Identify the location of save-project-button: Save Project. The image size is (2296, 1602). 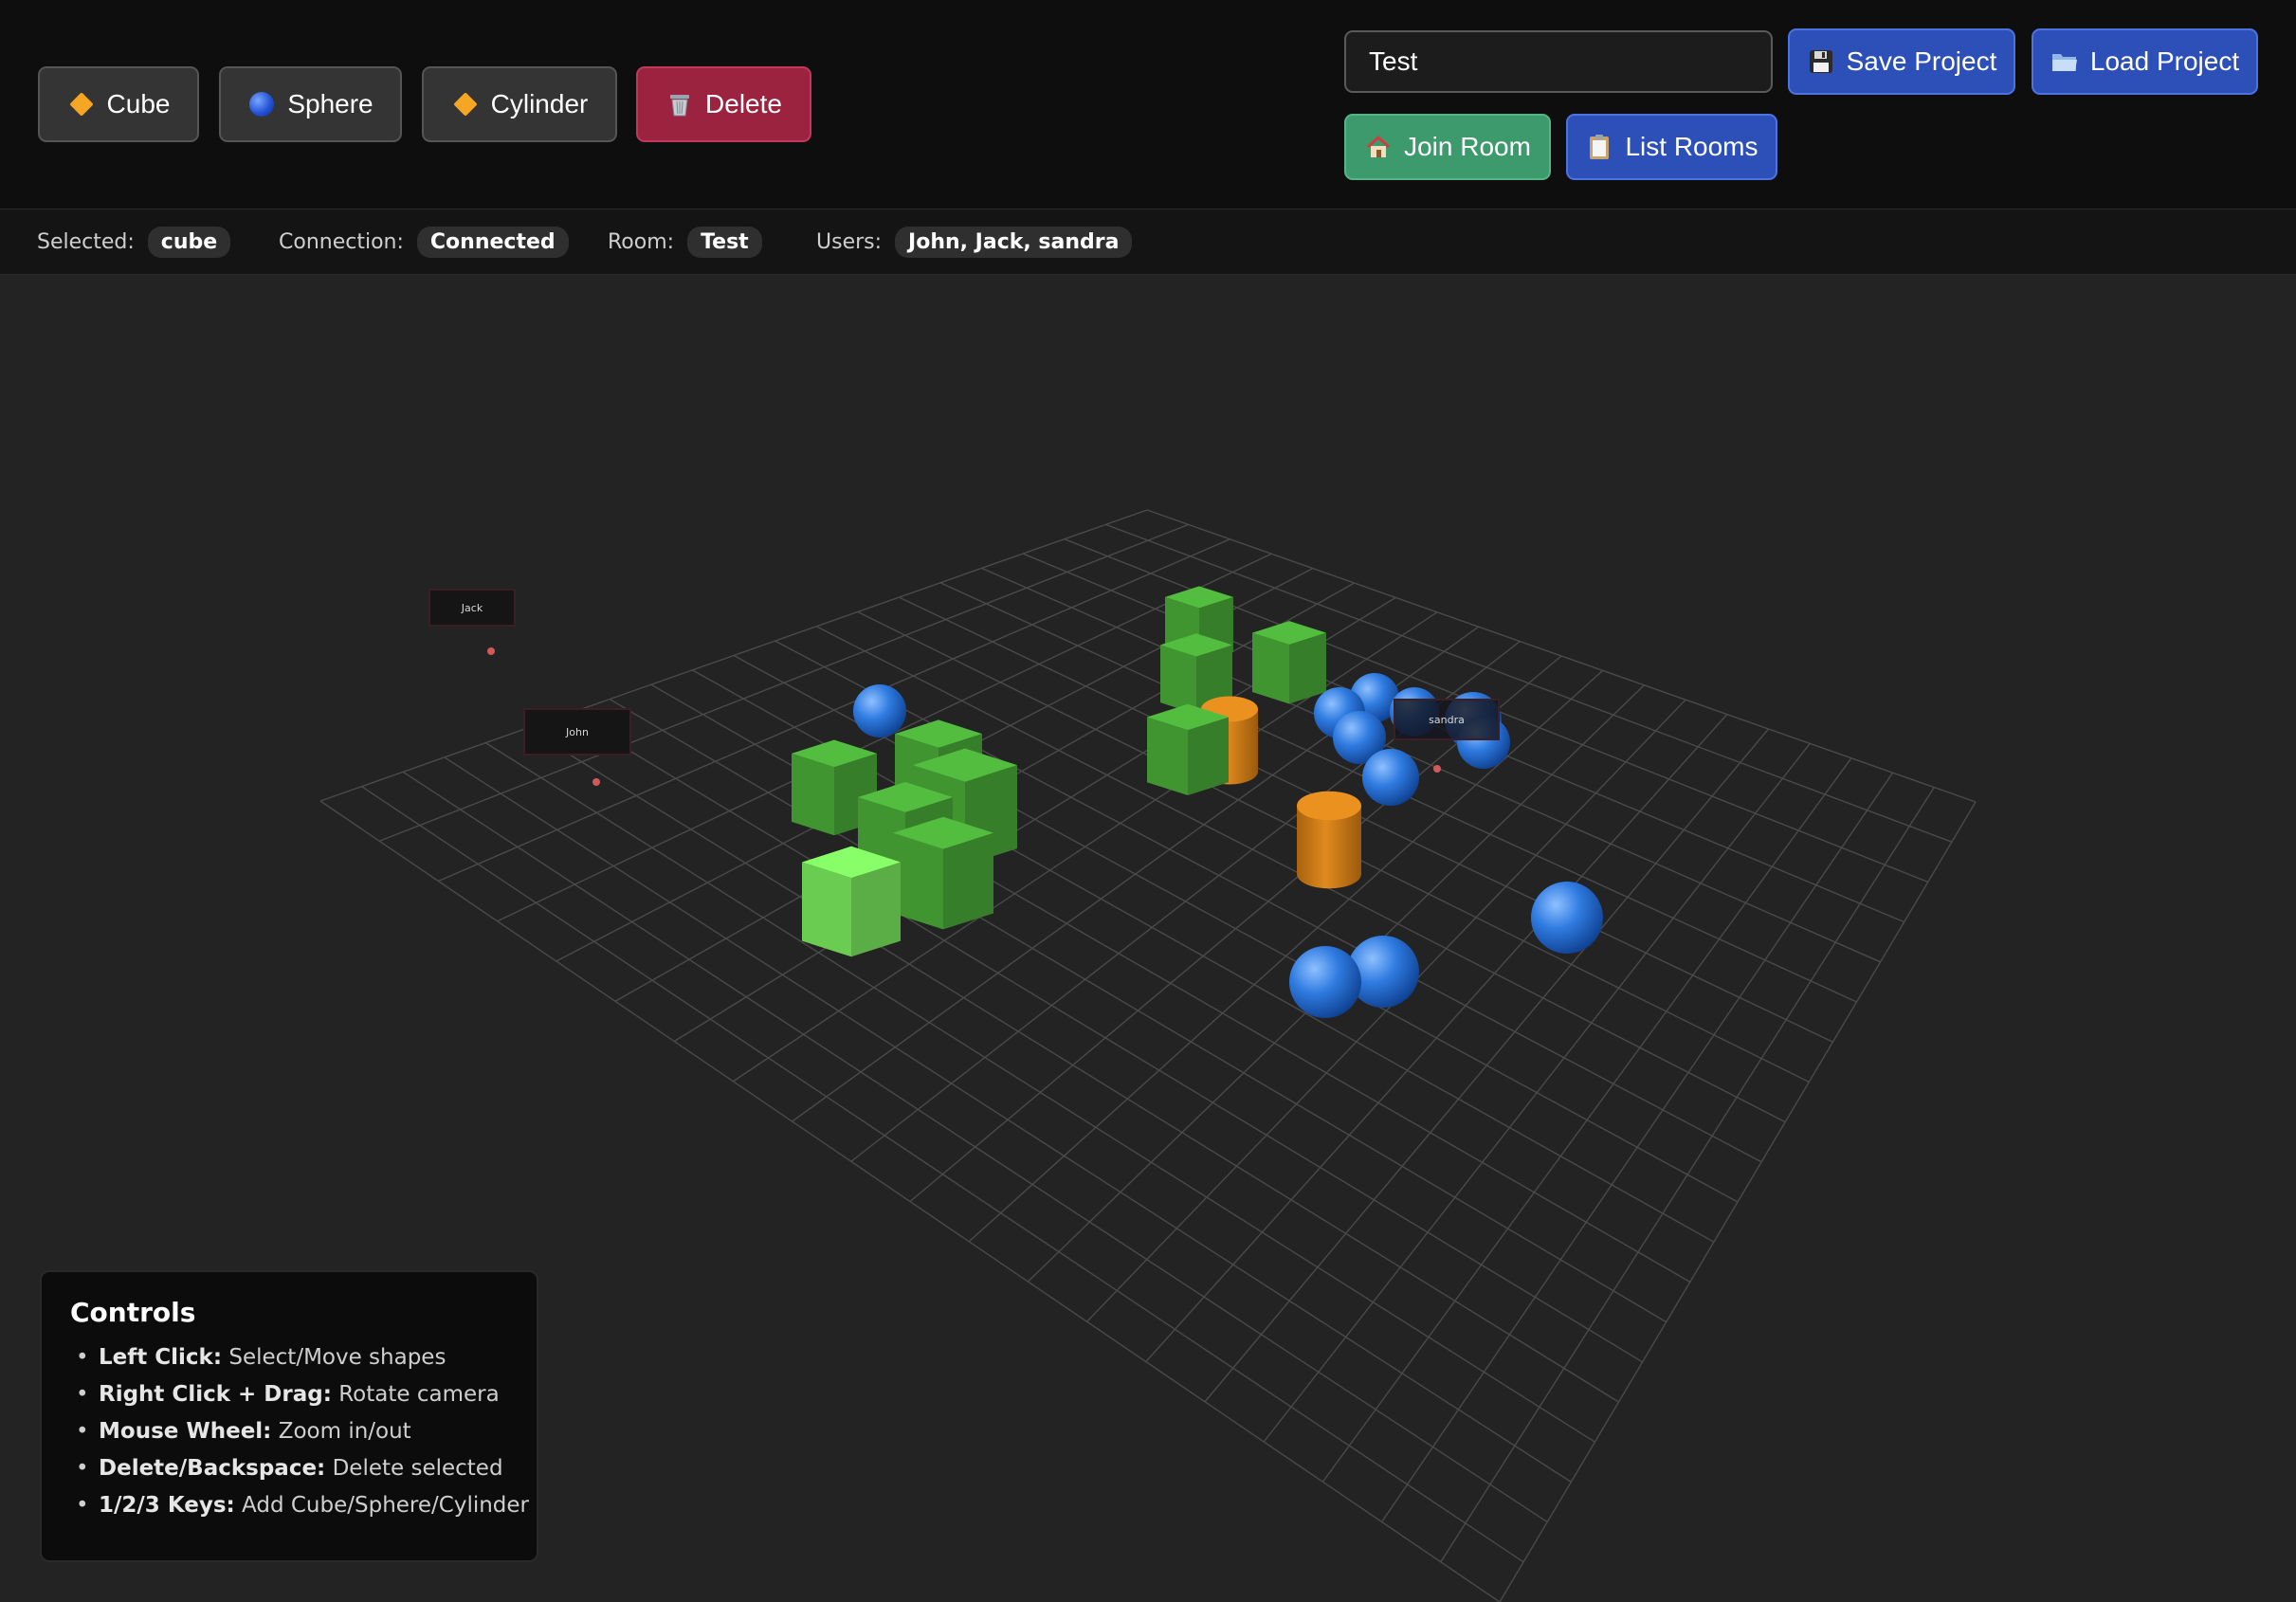
(1901, 61).